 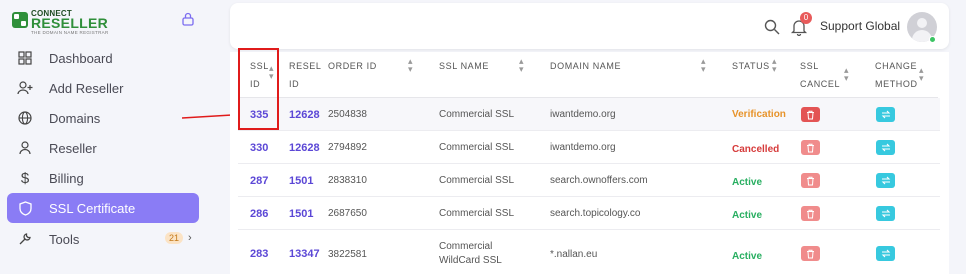 What do you see at coordinates (174, 238) in the screenshot?
I see `tools-count-badge: 21` at bounding box center [174, 238].